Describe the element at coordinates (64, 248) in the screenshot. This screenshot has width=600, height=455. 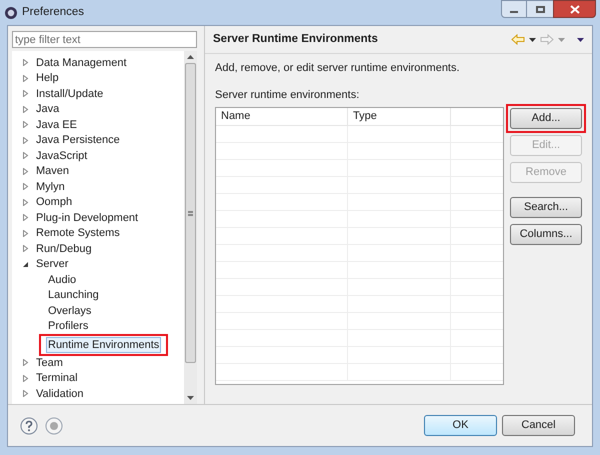
I see `tree-item: Run/Debug` at that location.